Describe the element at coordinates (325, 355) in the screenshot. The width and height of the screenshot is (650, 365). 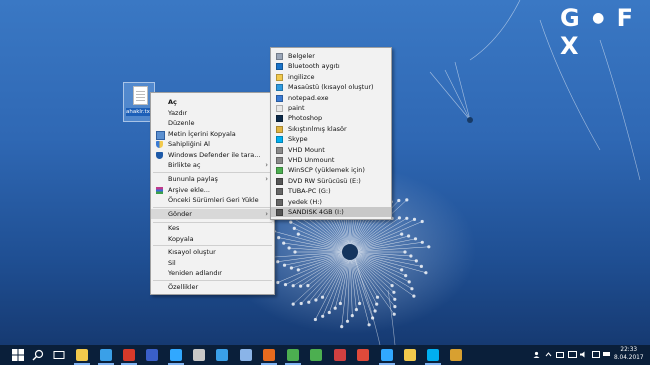
I see `taskbar: 22:33 8.04.2017` at that location.